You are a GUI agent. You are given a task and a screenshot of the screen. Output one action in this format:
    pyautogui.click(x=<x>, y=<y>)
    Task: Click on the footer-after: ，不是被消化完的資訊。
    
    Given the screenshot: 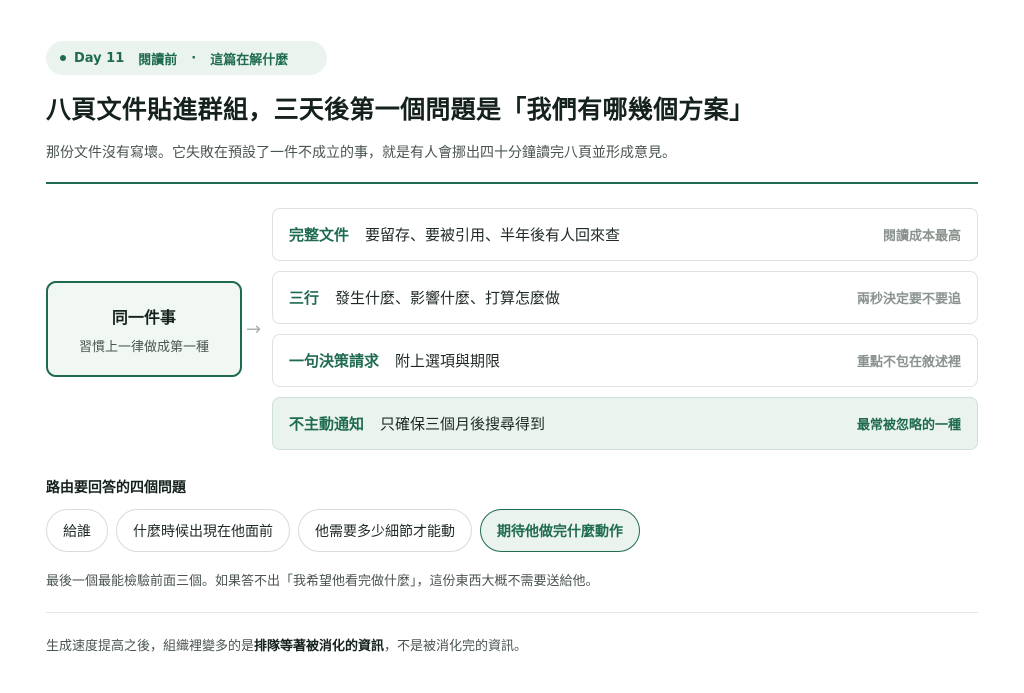 What is the action you would take?
    pyautogui.click(x=456, y=646)
    